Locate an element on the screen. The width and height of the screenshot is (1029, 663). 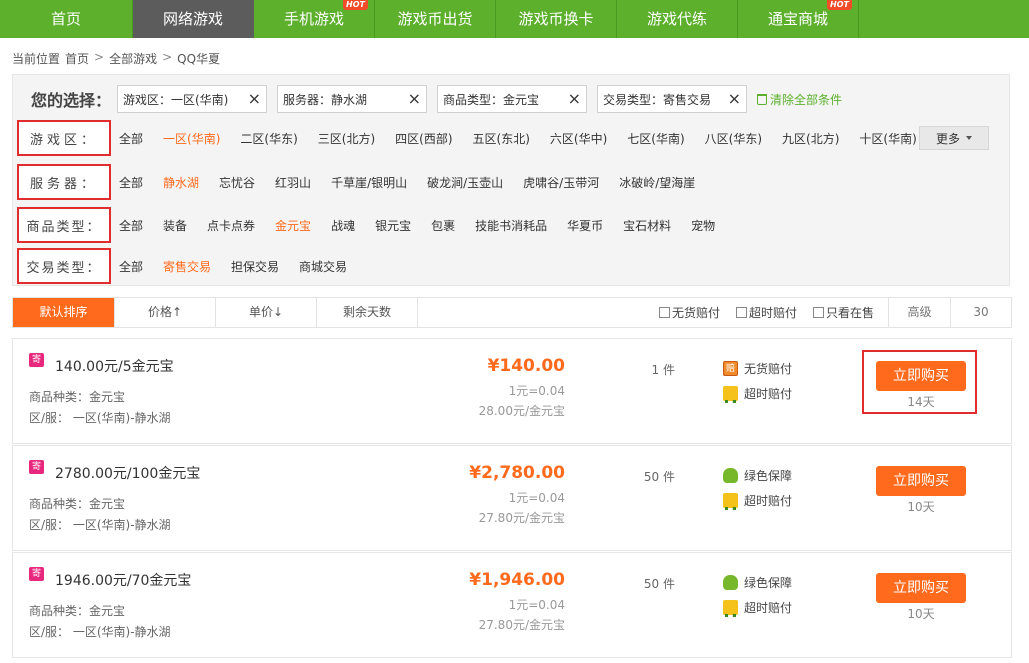
guarantee-label: 绿色保障 is located at coordinates (768, 583).